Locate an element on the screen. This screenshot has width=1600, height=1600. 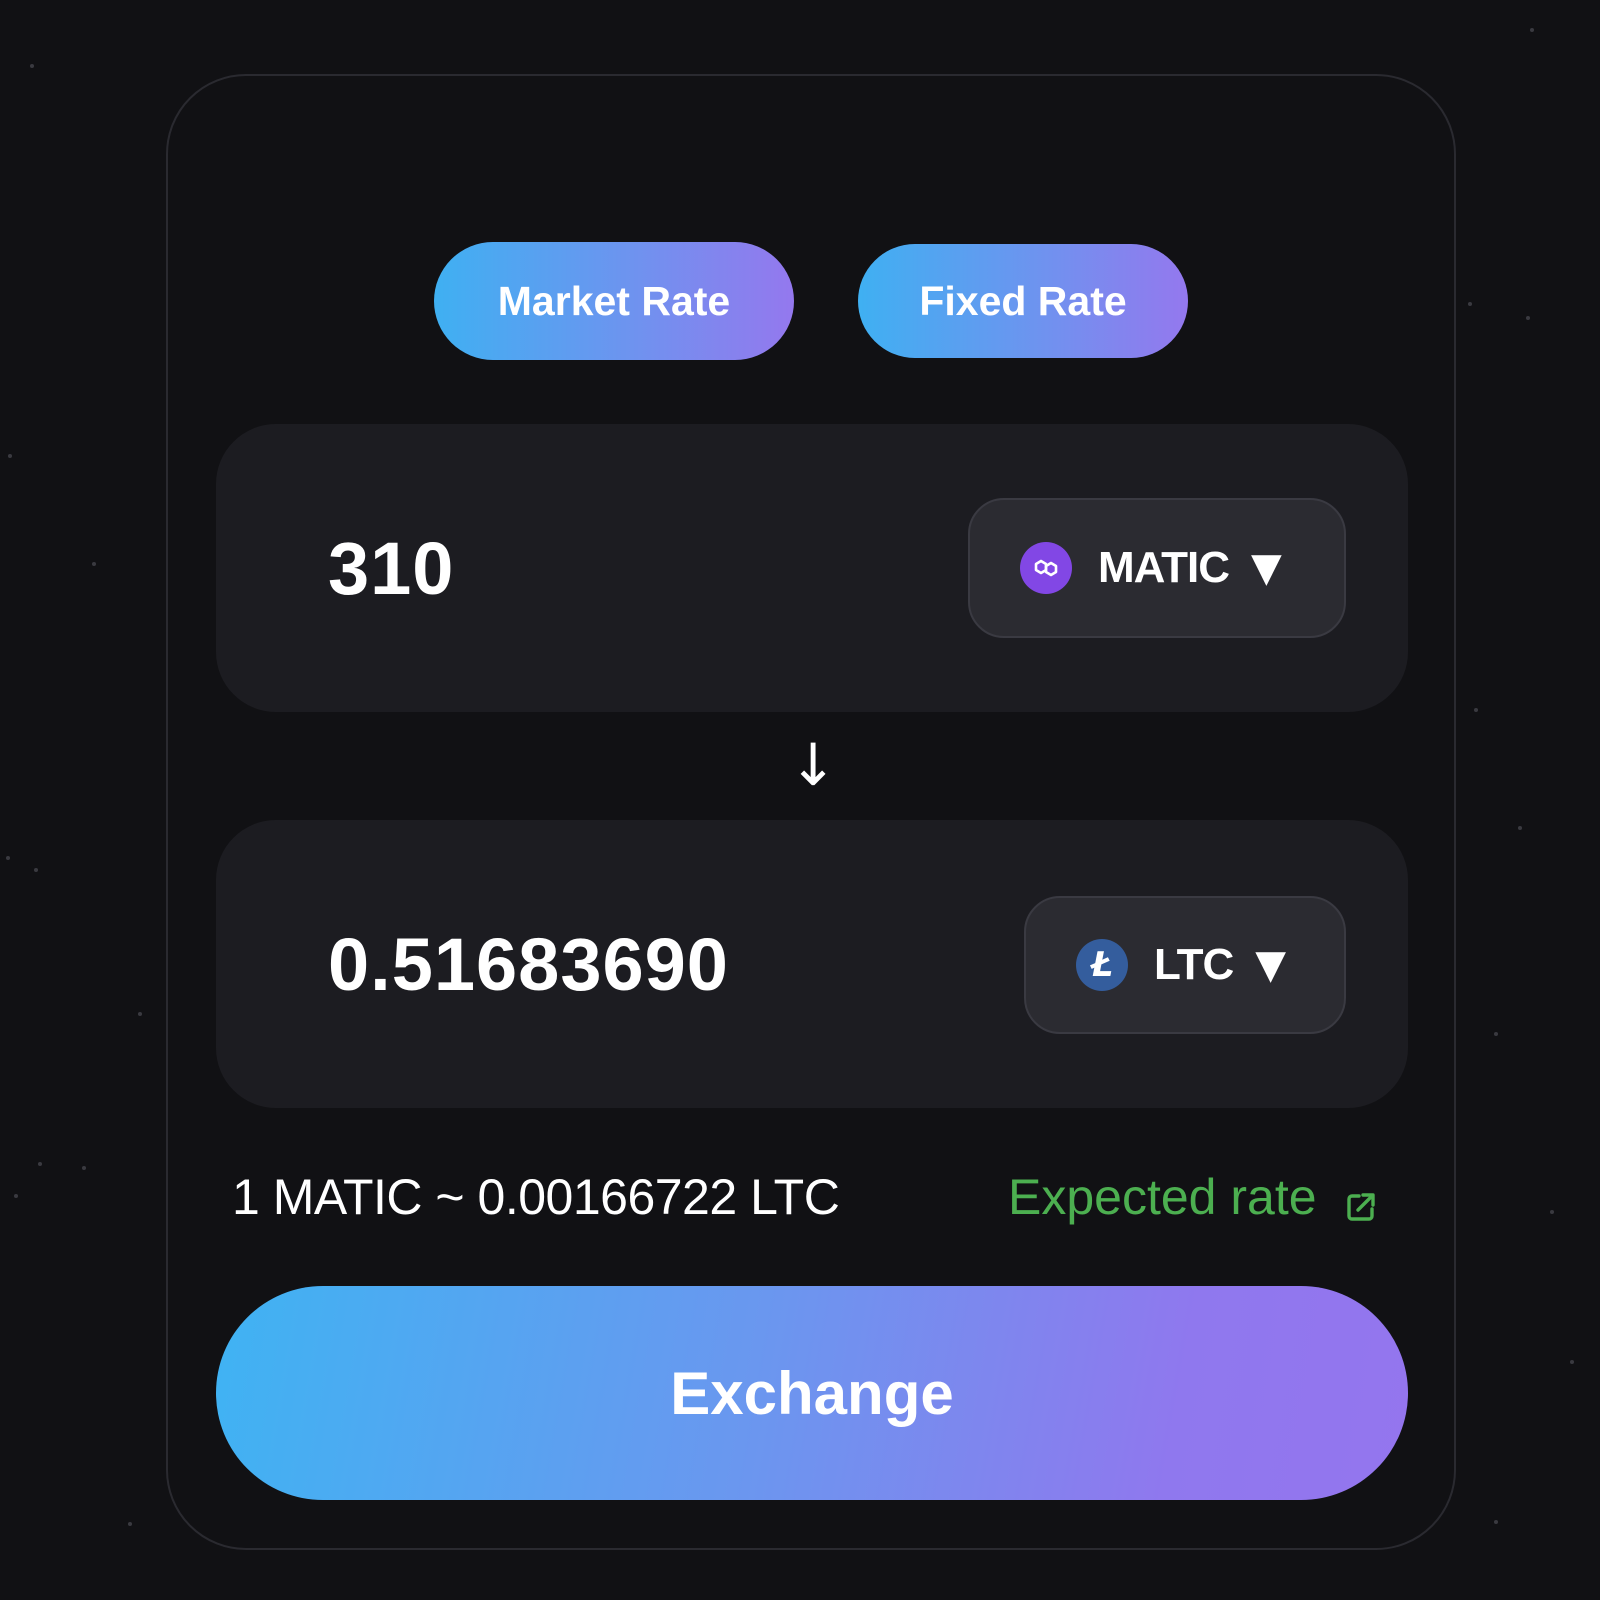
send-coin-label: MATIC is located at coordinates (1164, 567).